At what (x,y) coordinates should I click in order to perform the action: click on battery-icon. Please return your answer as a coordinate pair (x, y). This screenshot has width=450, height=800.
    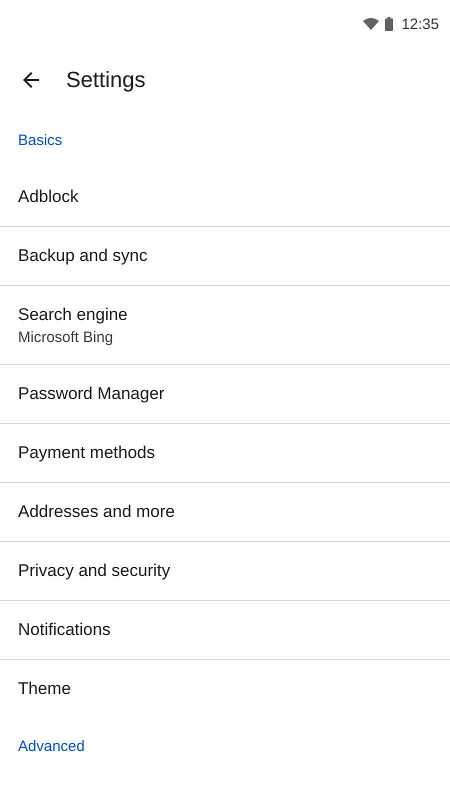
    Looking at the image, I should click on (389, 24).